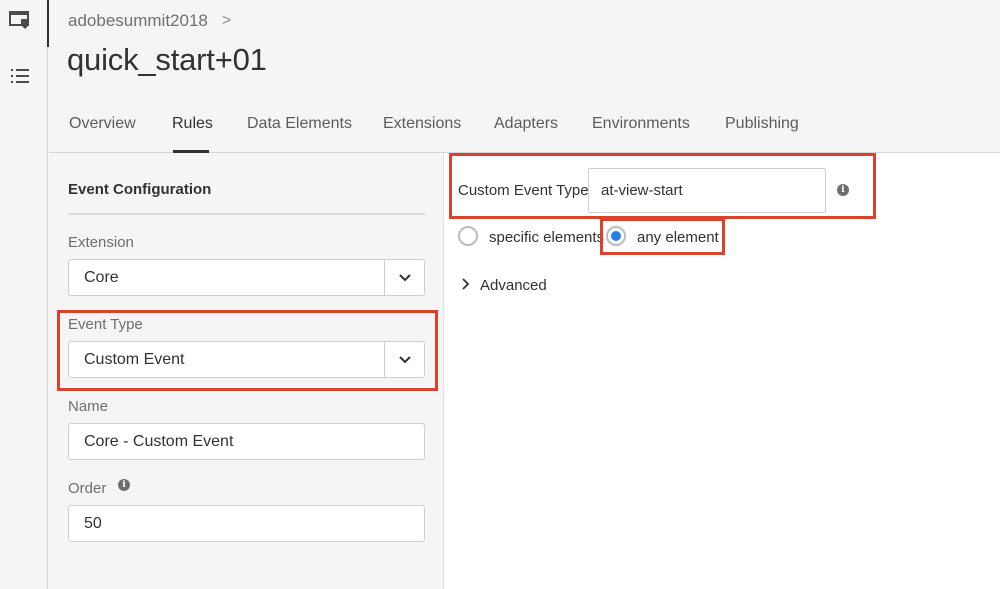 The image size is (1000, 589). What do you see at coordinates (102, 124) in the screenshot?
I see `tab-overview: Overview` at bounding box center [102, 124].